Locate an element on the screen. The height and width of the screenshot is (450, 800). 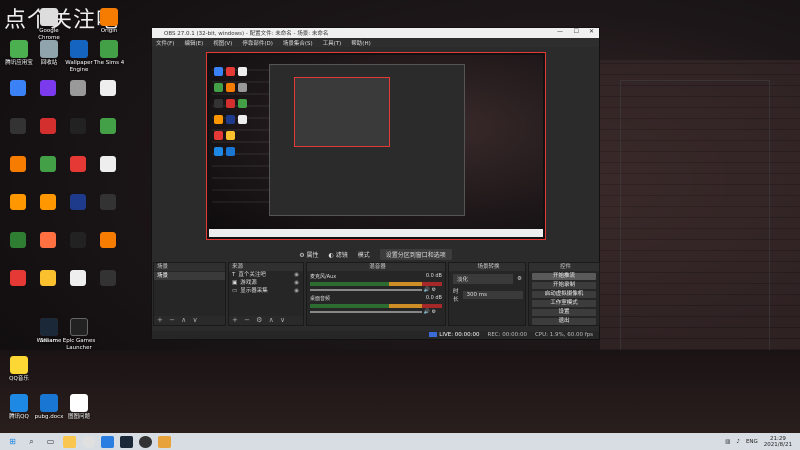
file-explorer-icon is located at coordinates (69, 441).